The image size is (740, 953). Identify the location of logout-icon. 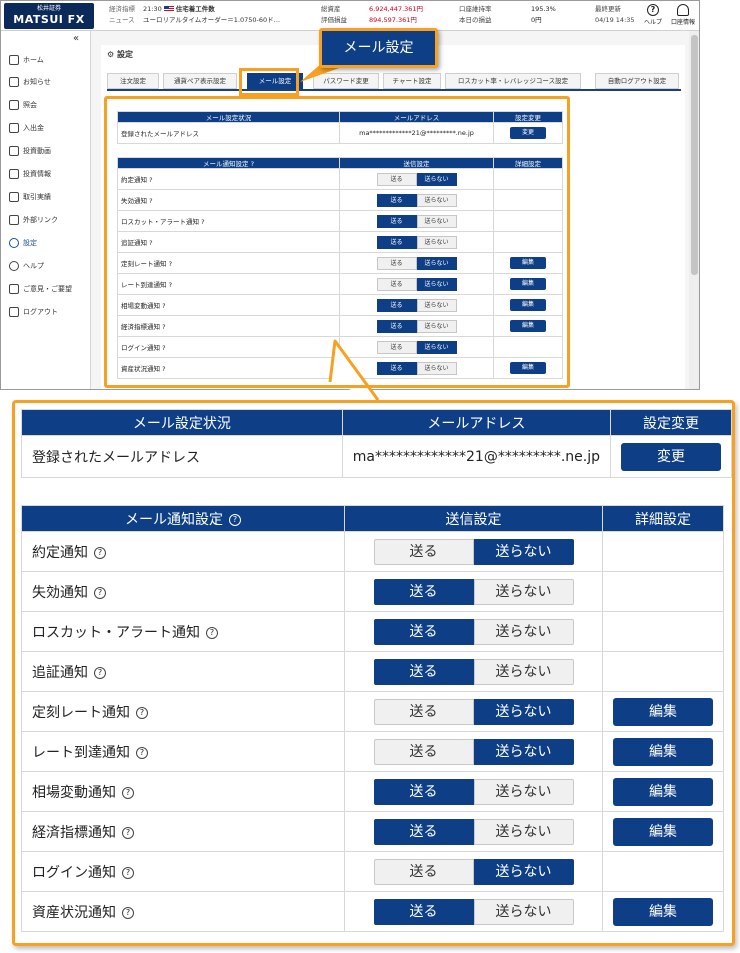
(14, 312).